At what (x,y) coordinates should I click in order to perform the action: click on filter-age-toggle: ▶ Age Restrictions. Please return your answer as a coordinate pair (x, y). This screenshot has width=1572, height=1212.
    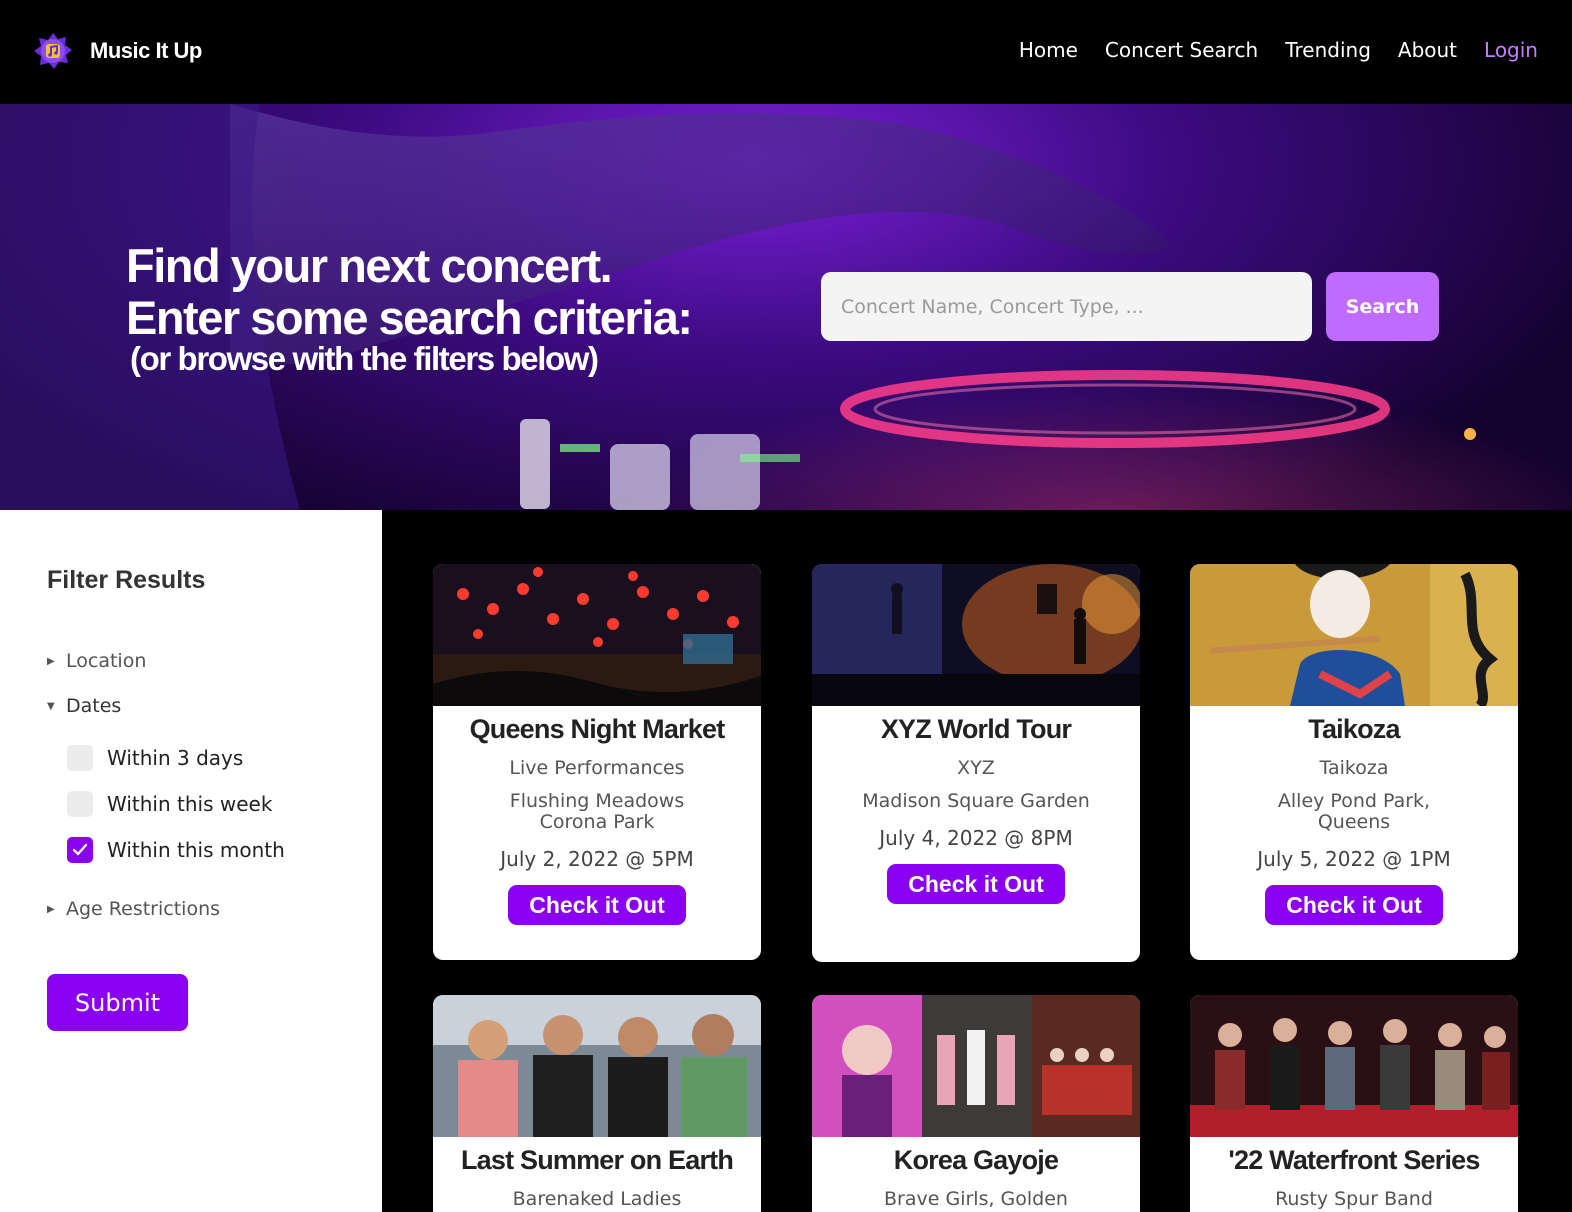
    Looking at the image, I should click on (133, 909).